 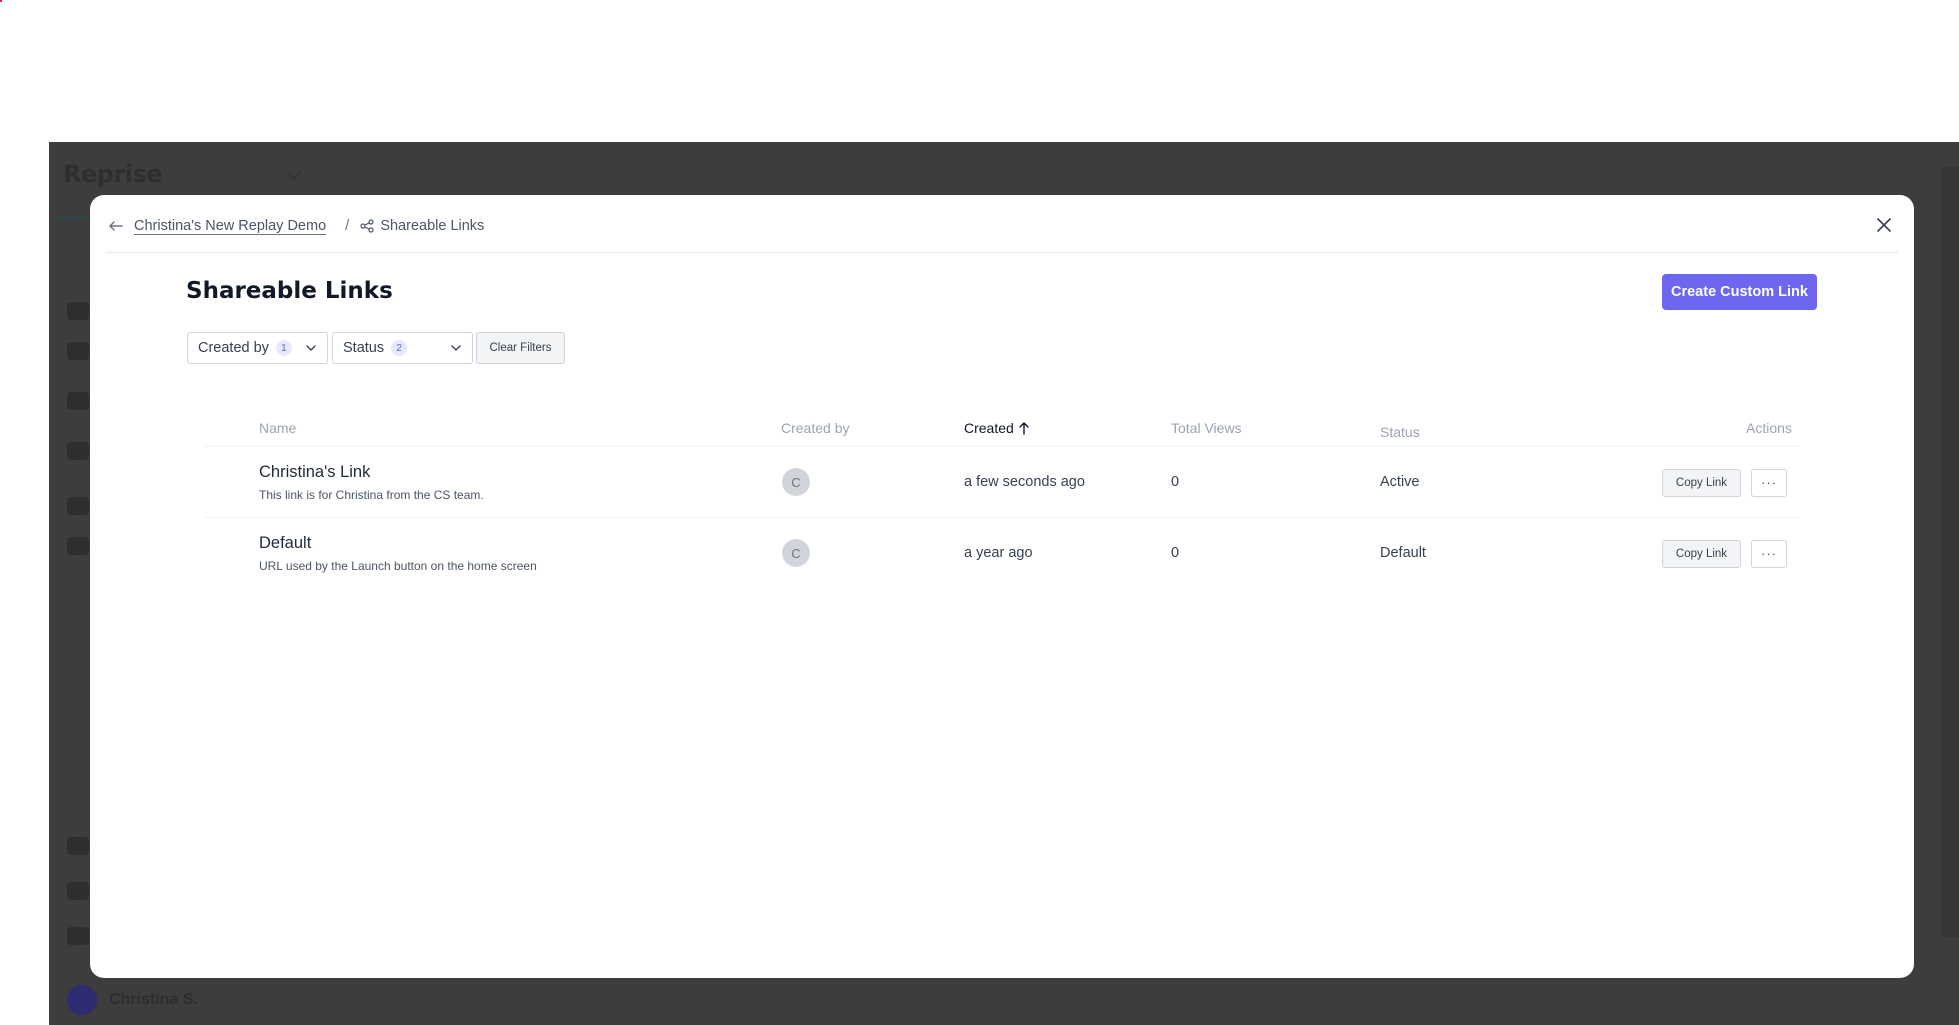 I want to click on link-name: Christina's Link, so click(x=314, y=472).